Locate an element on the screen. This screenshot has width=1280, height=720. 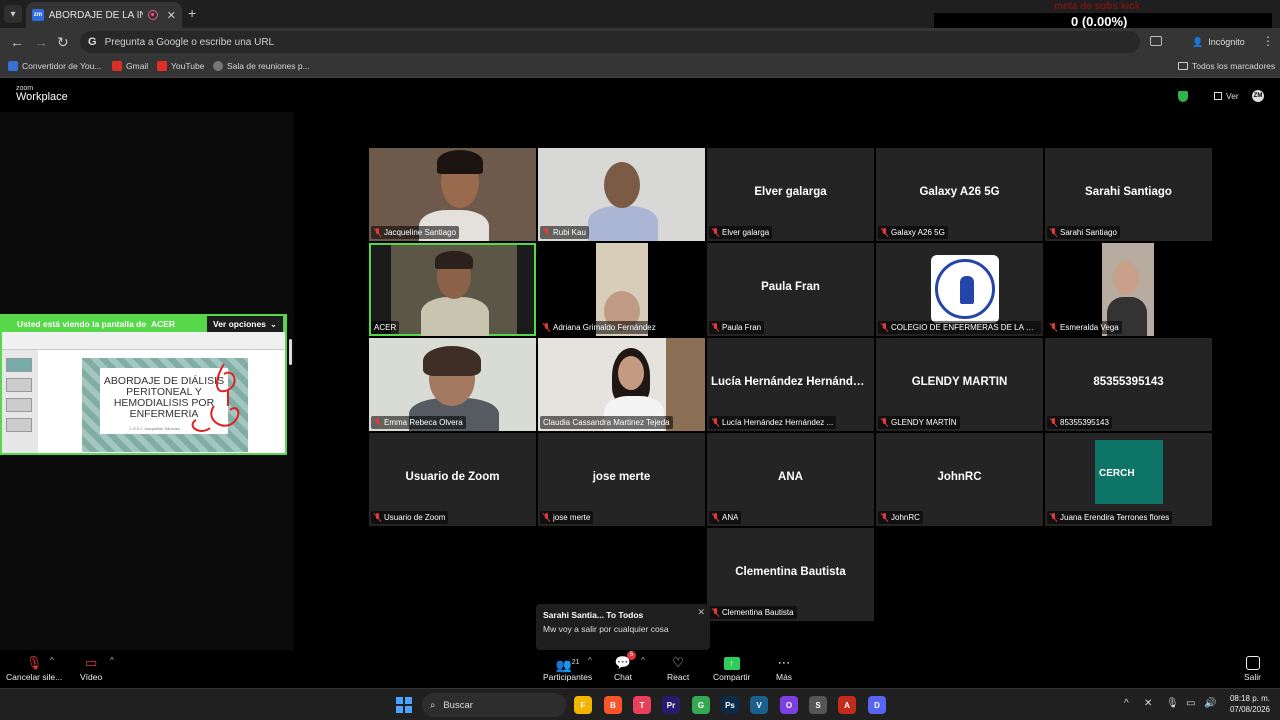
participant-tile: Galaxy A26 5G Galaxy A26 5G is located at coordinates (959, 194).